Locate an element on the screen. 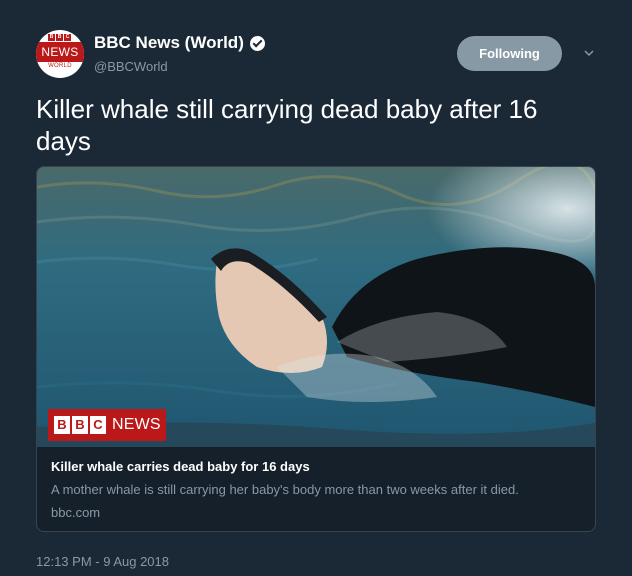 This screenshot has width=632, height=576. following-button: Following is located at coordinates (509, 53).